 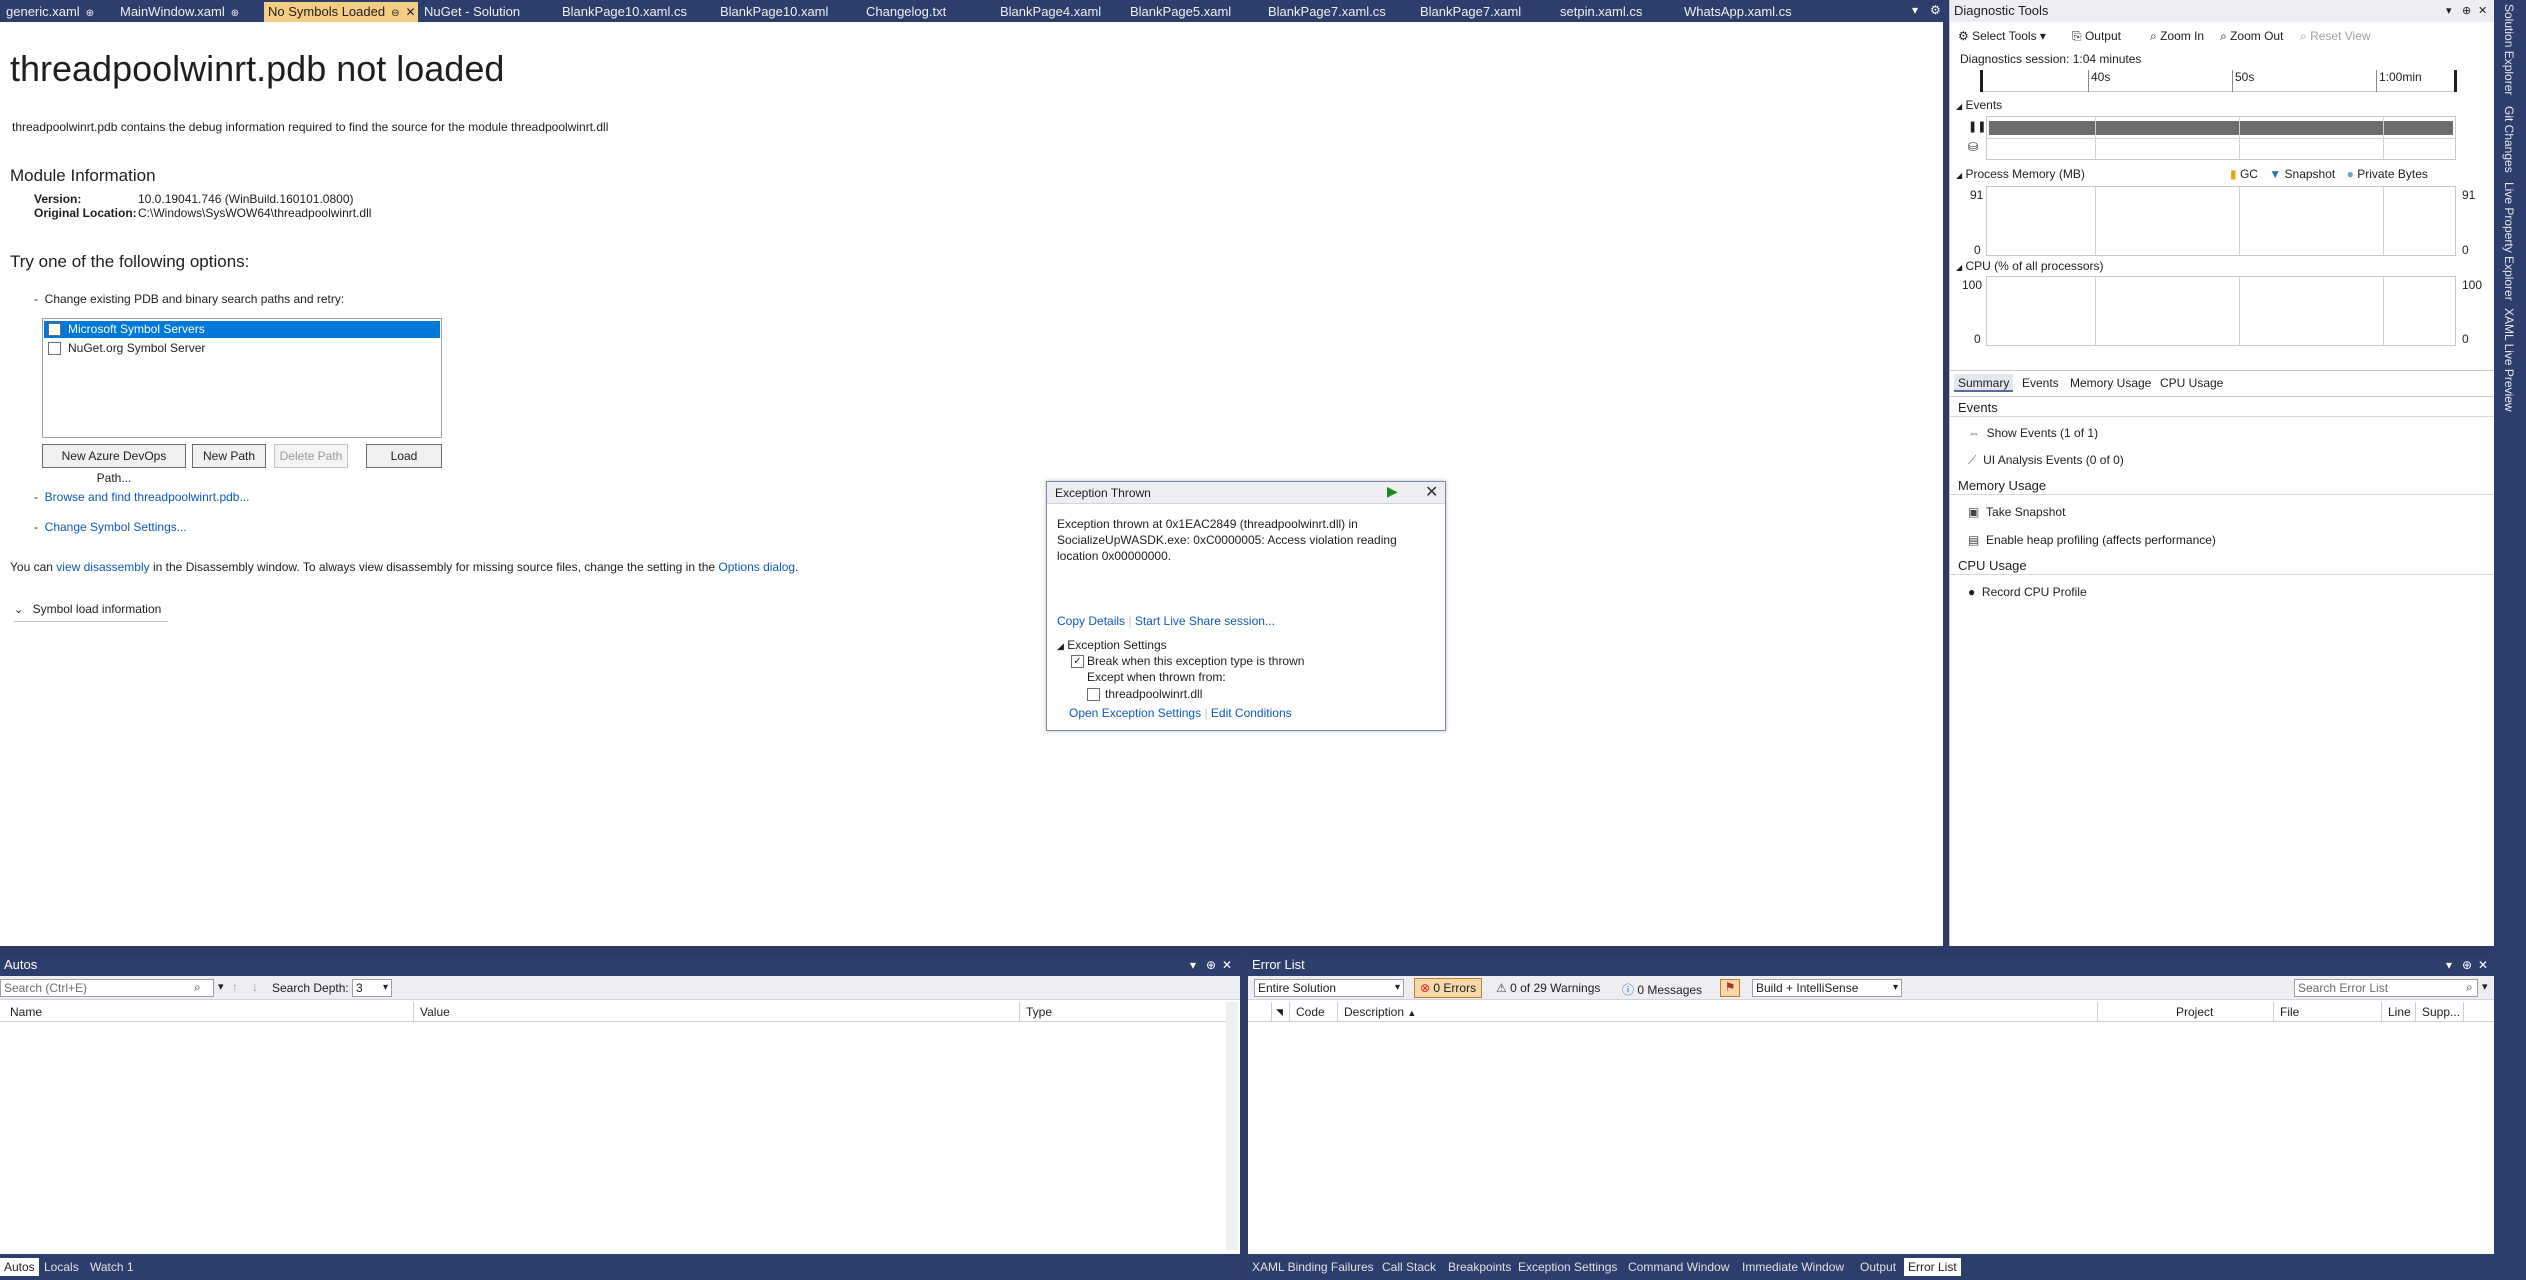 I want to click on timeline-start-handle, so click(x=1981, y=81).